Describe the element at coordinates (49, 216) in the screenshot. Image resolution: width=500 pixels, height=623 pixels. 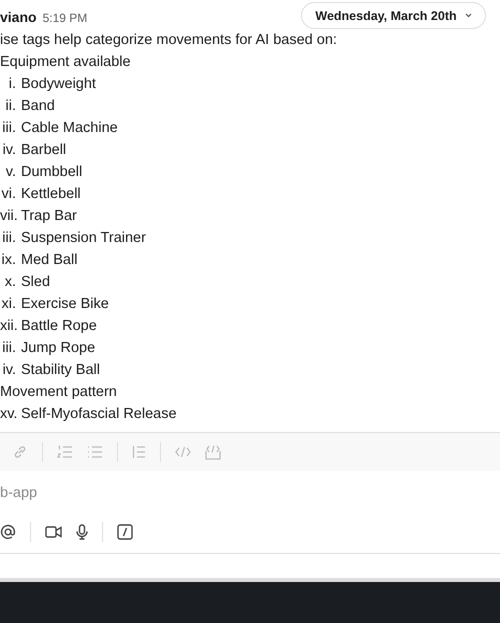
I see `list-item: Trap Bar` at that location.